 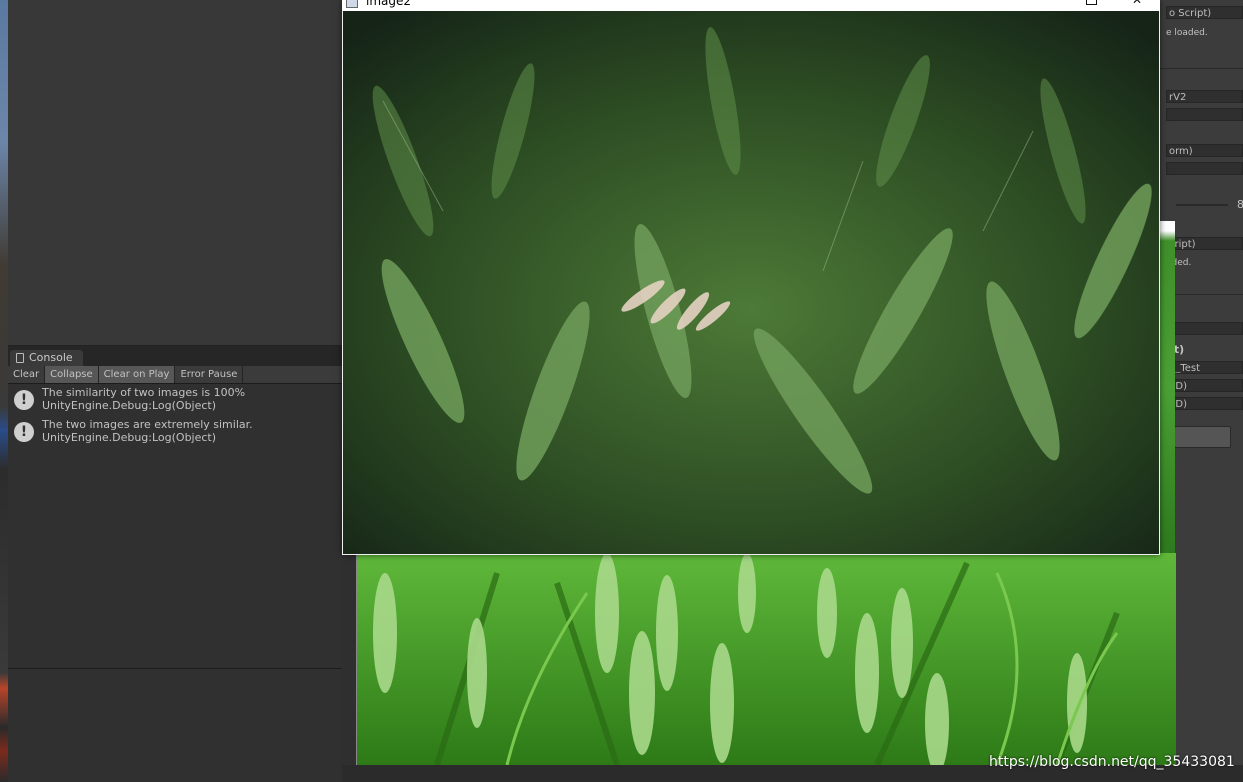 What do you see at coordinates (1112, 762) in the screenshot?
I see `watermark-text: https://blog.csdn.net/qq_35433081` at bounding box center [1112, 762].